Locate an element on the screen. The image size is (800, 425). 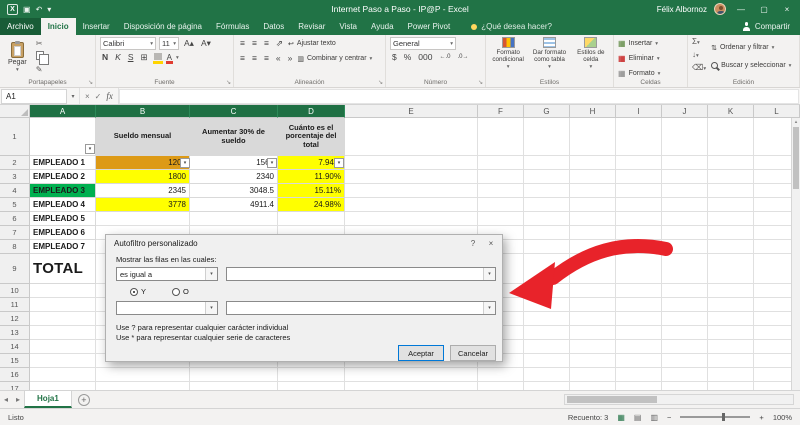
borders-button: ⊞ is located at coordinates (143, 57).